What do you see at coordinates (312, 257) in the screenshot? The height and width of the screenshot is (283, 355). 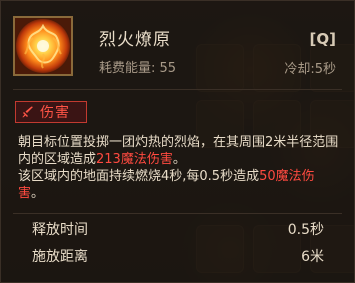 I see `stat-value: 6米` at bounding box center [312, 257].